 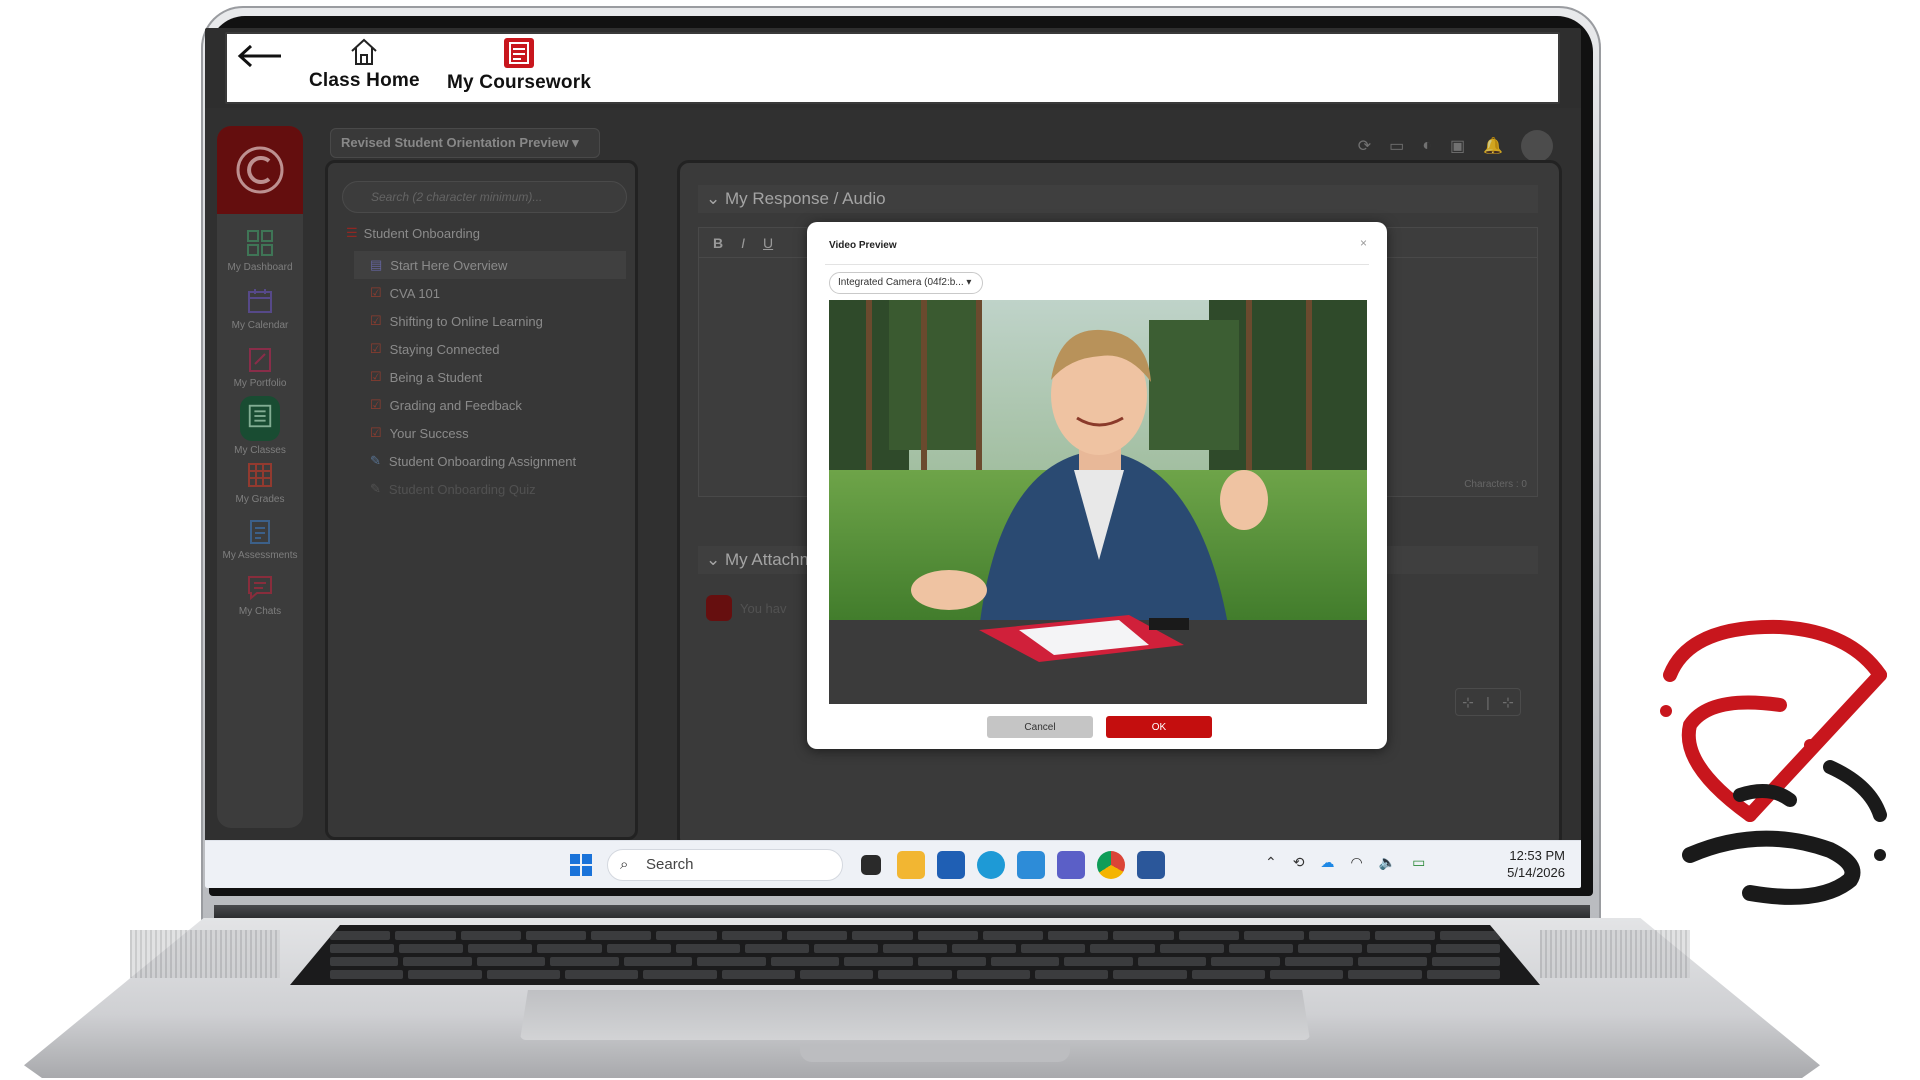 I want to click on taskbar-clock: 12:53 PM 5/14/2026, so click(x=1536, y=864).